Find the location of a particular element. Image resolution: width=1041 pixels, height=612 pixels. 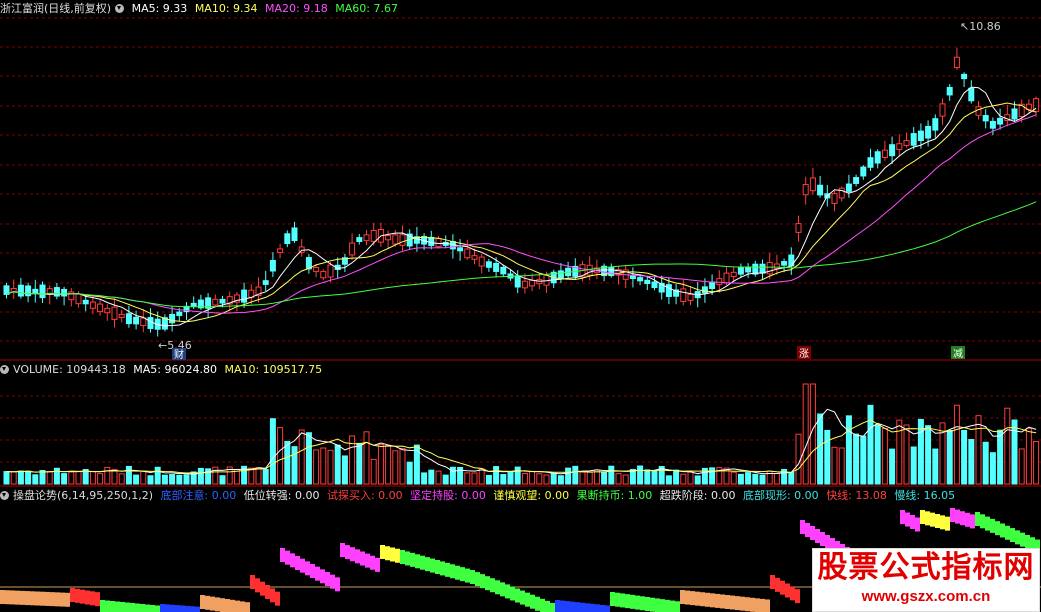

volume-ma10-line is located at coordinates (521, 446).